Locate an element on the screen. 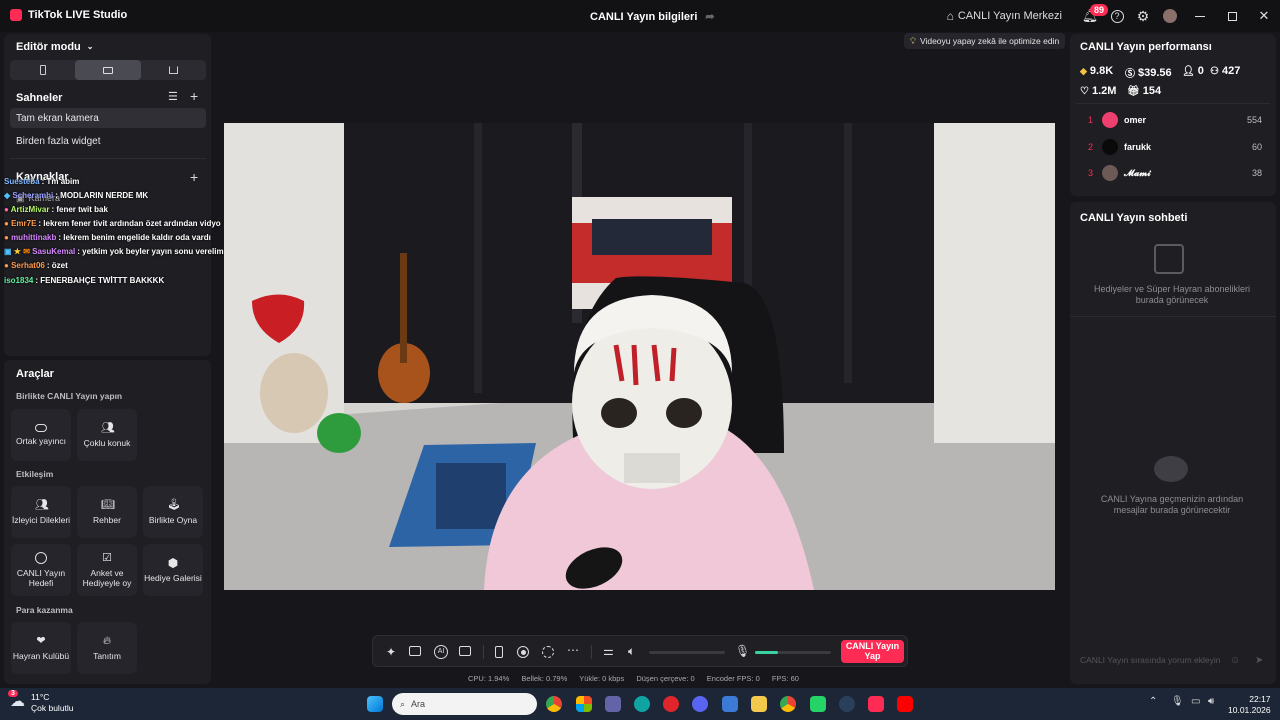 The height and width of the screenshot is (720, 1280). orientation-toggle is located at coordinates (108, 70).